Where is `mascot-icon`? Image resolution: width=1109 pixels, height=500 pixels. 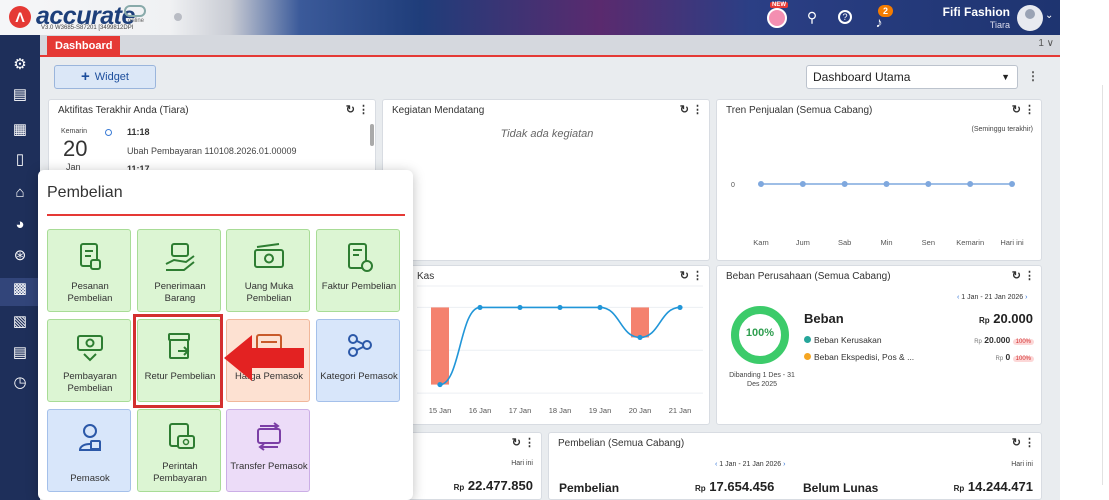
mascot-icon is located at coordinates (777, 18).